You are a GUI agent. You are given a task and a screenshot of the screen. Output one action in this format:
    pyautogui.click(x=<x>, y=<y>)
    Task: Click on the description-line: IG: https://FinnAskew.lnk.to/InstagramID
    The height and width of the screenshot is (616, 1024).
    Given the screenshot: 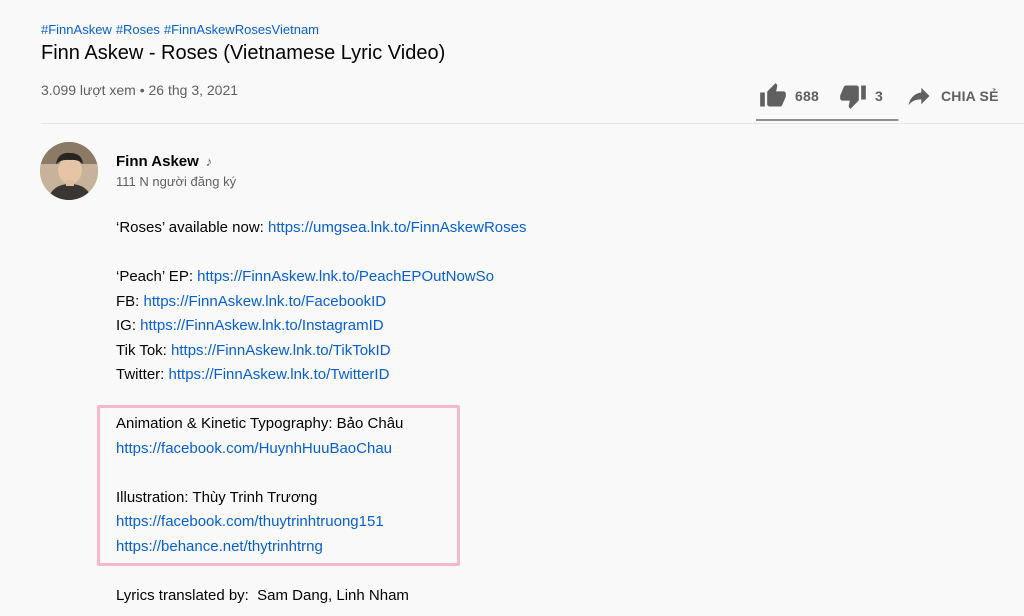 What is the action you would take?
    pyautogui.click(x=321, y=326)
    